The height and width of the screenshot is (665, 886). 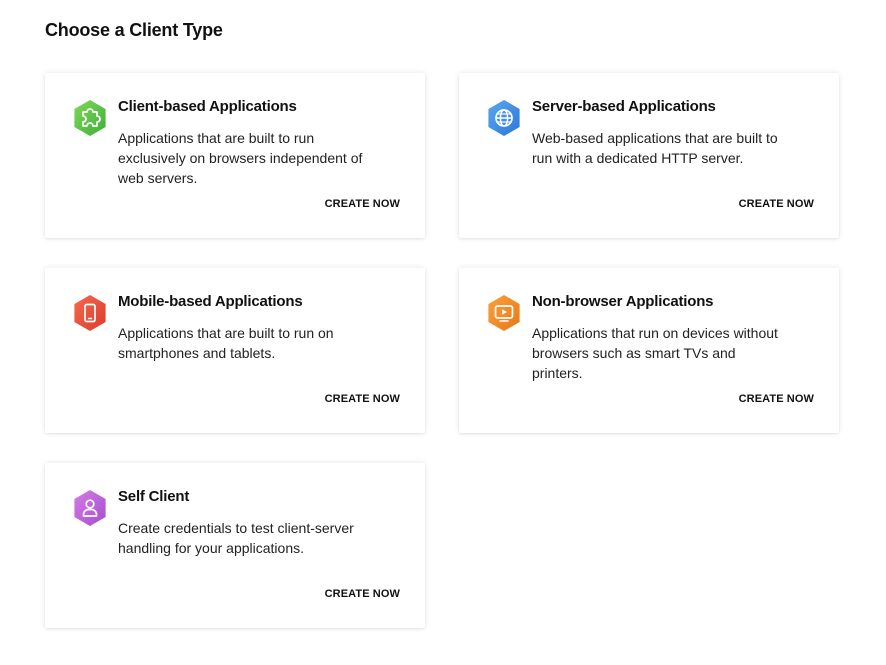 What do you see at coordinates (90, 313) in the screenshot?
I see `smartphone-icon` at bounding box center [90, 313].